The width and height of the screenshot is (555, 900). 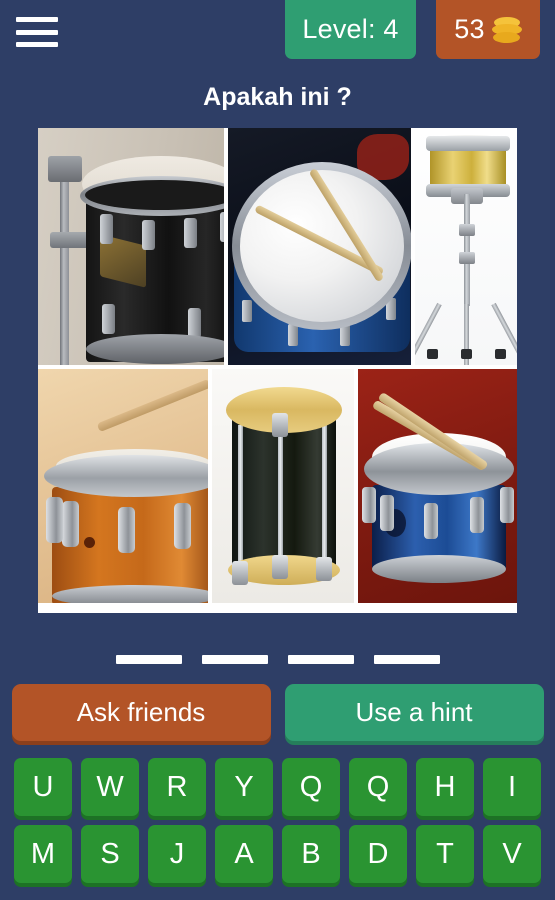 What do you see at coordinates (177, 854) in the screenshot?
I see `letter-key: J` at bounding box center [177, 854].